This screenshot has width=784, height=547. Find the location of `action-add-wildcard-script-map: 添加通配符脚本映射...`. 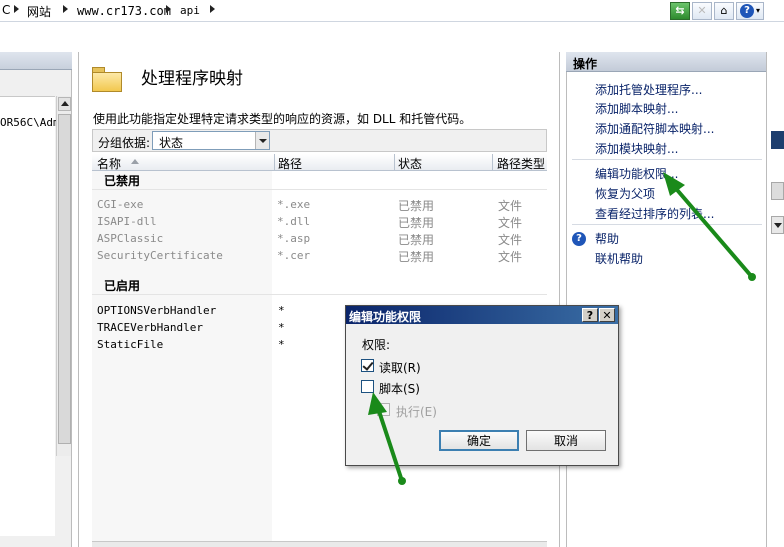

action-add-wildcard-script-map: 添加通配符脚本映射... is located at coordinates (654, 128).